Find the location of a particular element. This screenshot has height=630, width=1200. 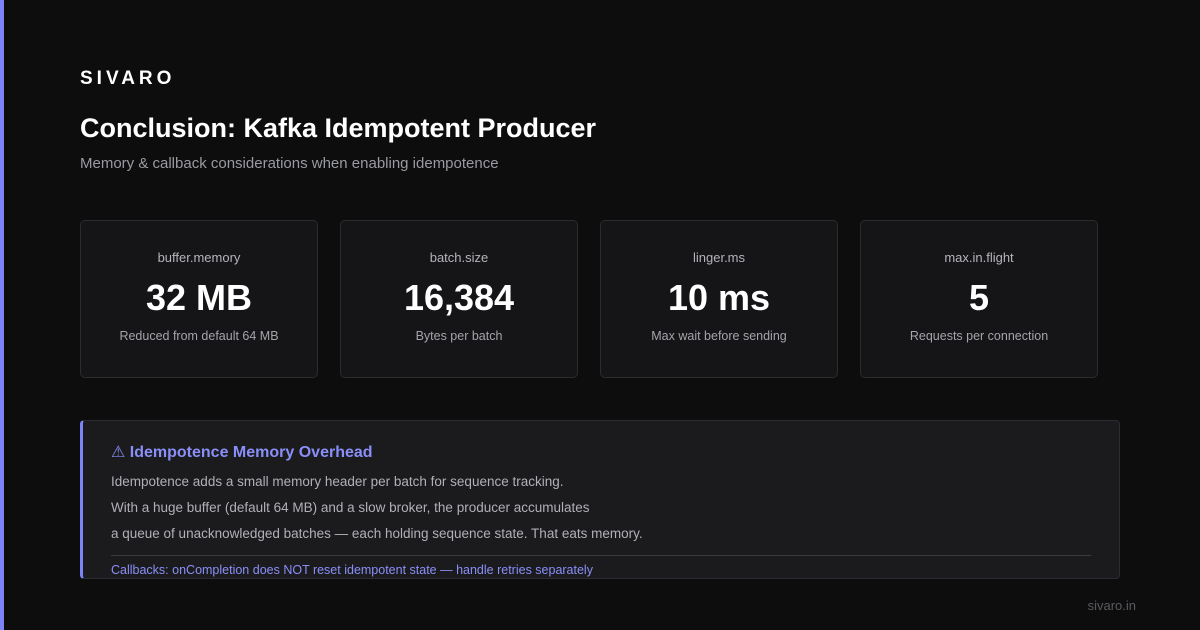

divider is located at coordinates (601, 555).